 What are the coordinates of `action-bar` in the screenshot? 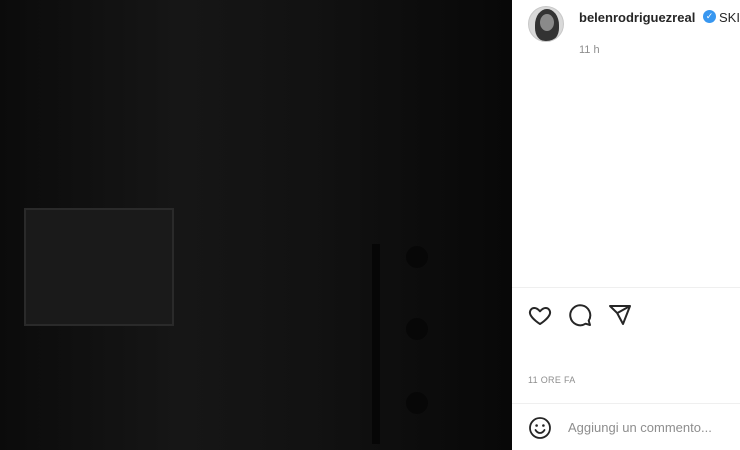 It's located at (580, 315).